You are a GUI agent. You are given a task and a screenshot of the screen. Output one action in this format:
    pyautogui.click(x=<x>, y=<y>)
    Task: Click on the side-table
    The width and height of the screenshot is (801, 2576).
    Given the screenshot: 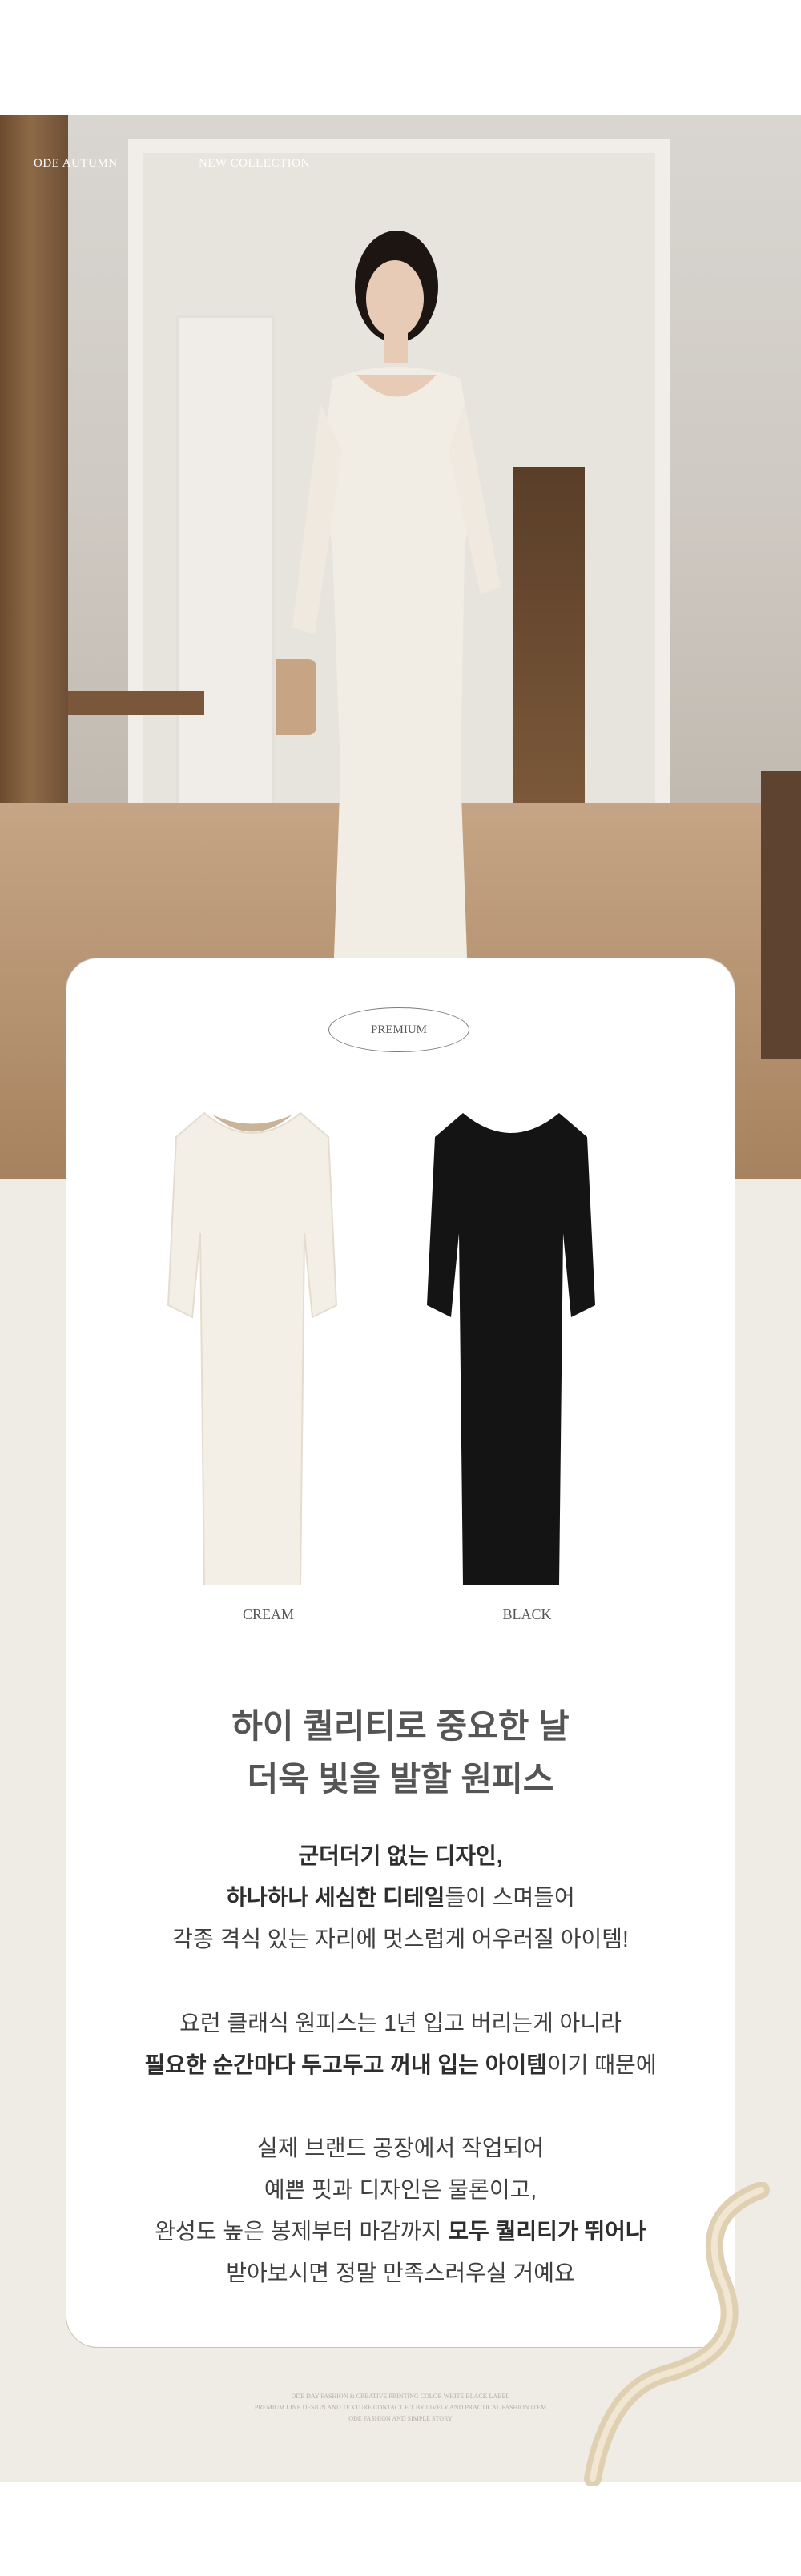 What is the action you would take?
    pyautogui.click(x=136, y=703)
    